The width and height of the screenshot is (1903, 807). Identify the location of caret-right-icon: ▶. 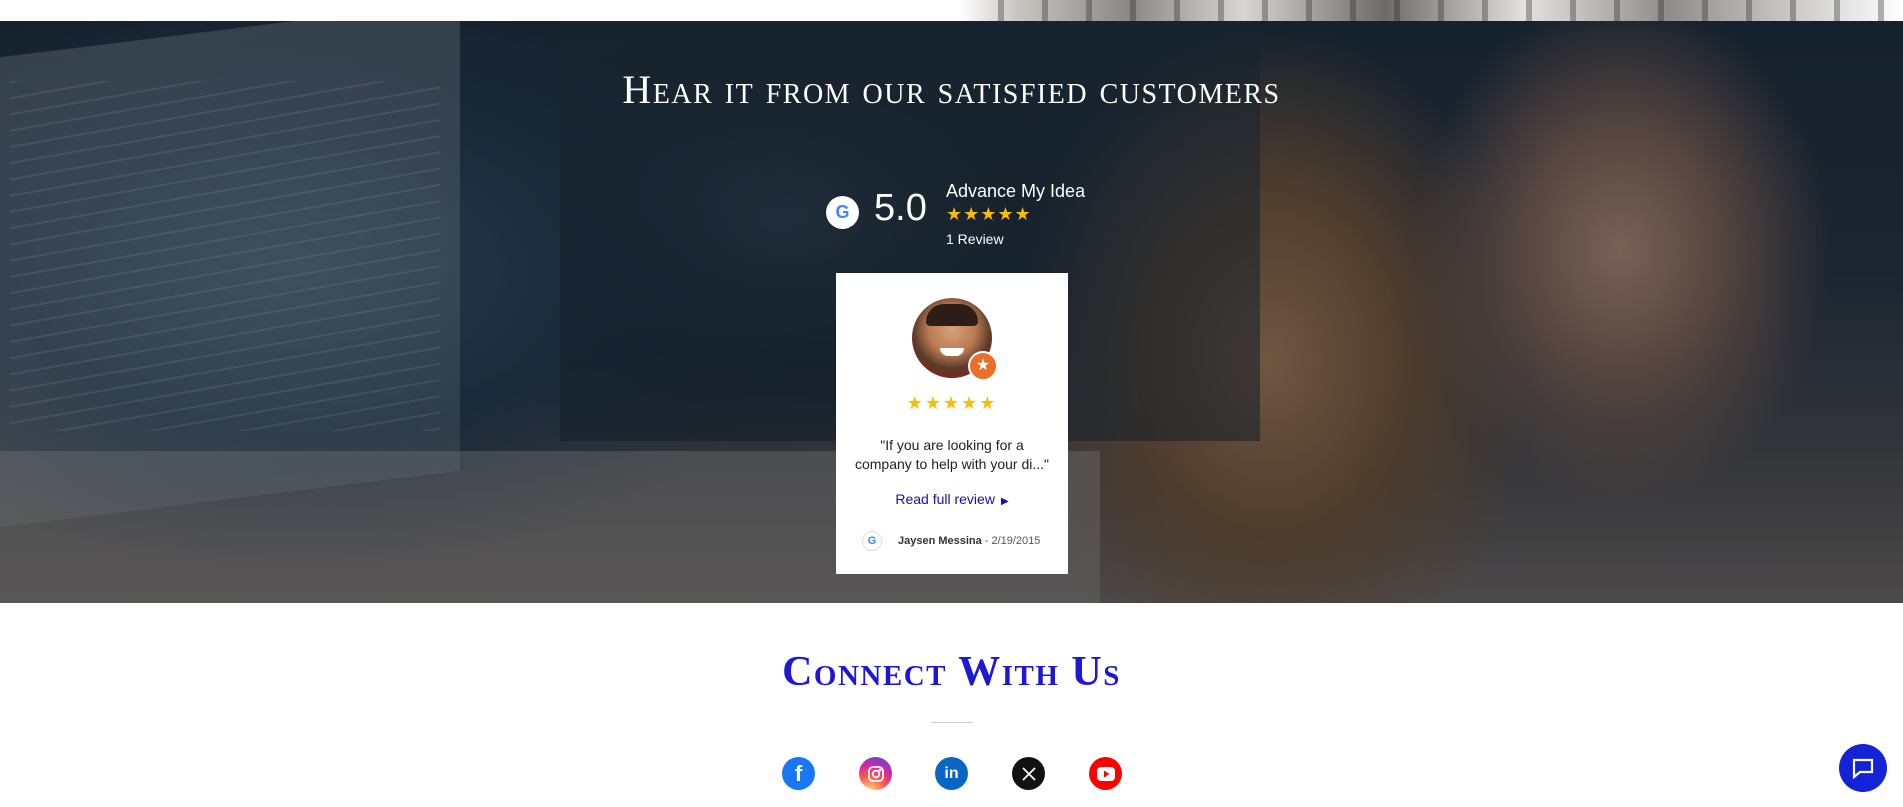
(1004, 501).